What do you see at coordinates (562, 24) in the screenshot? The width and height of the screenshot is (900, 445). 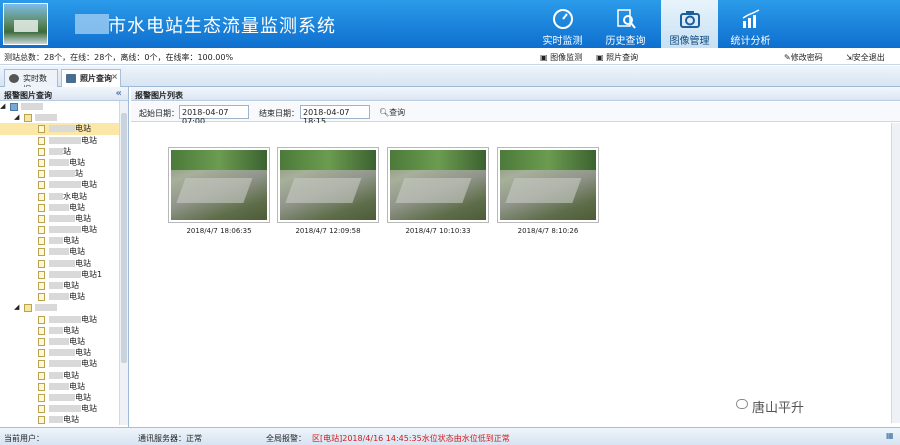 I see `nav-realtime-monitor: 实时监测` at bounding box center [562, 24].